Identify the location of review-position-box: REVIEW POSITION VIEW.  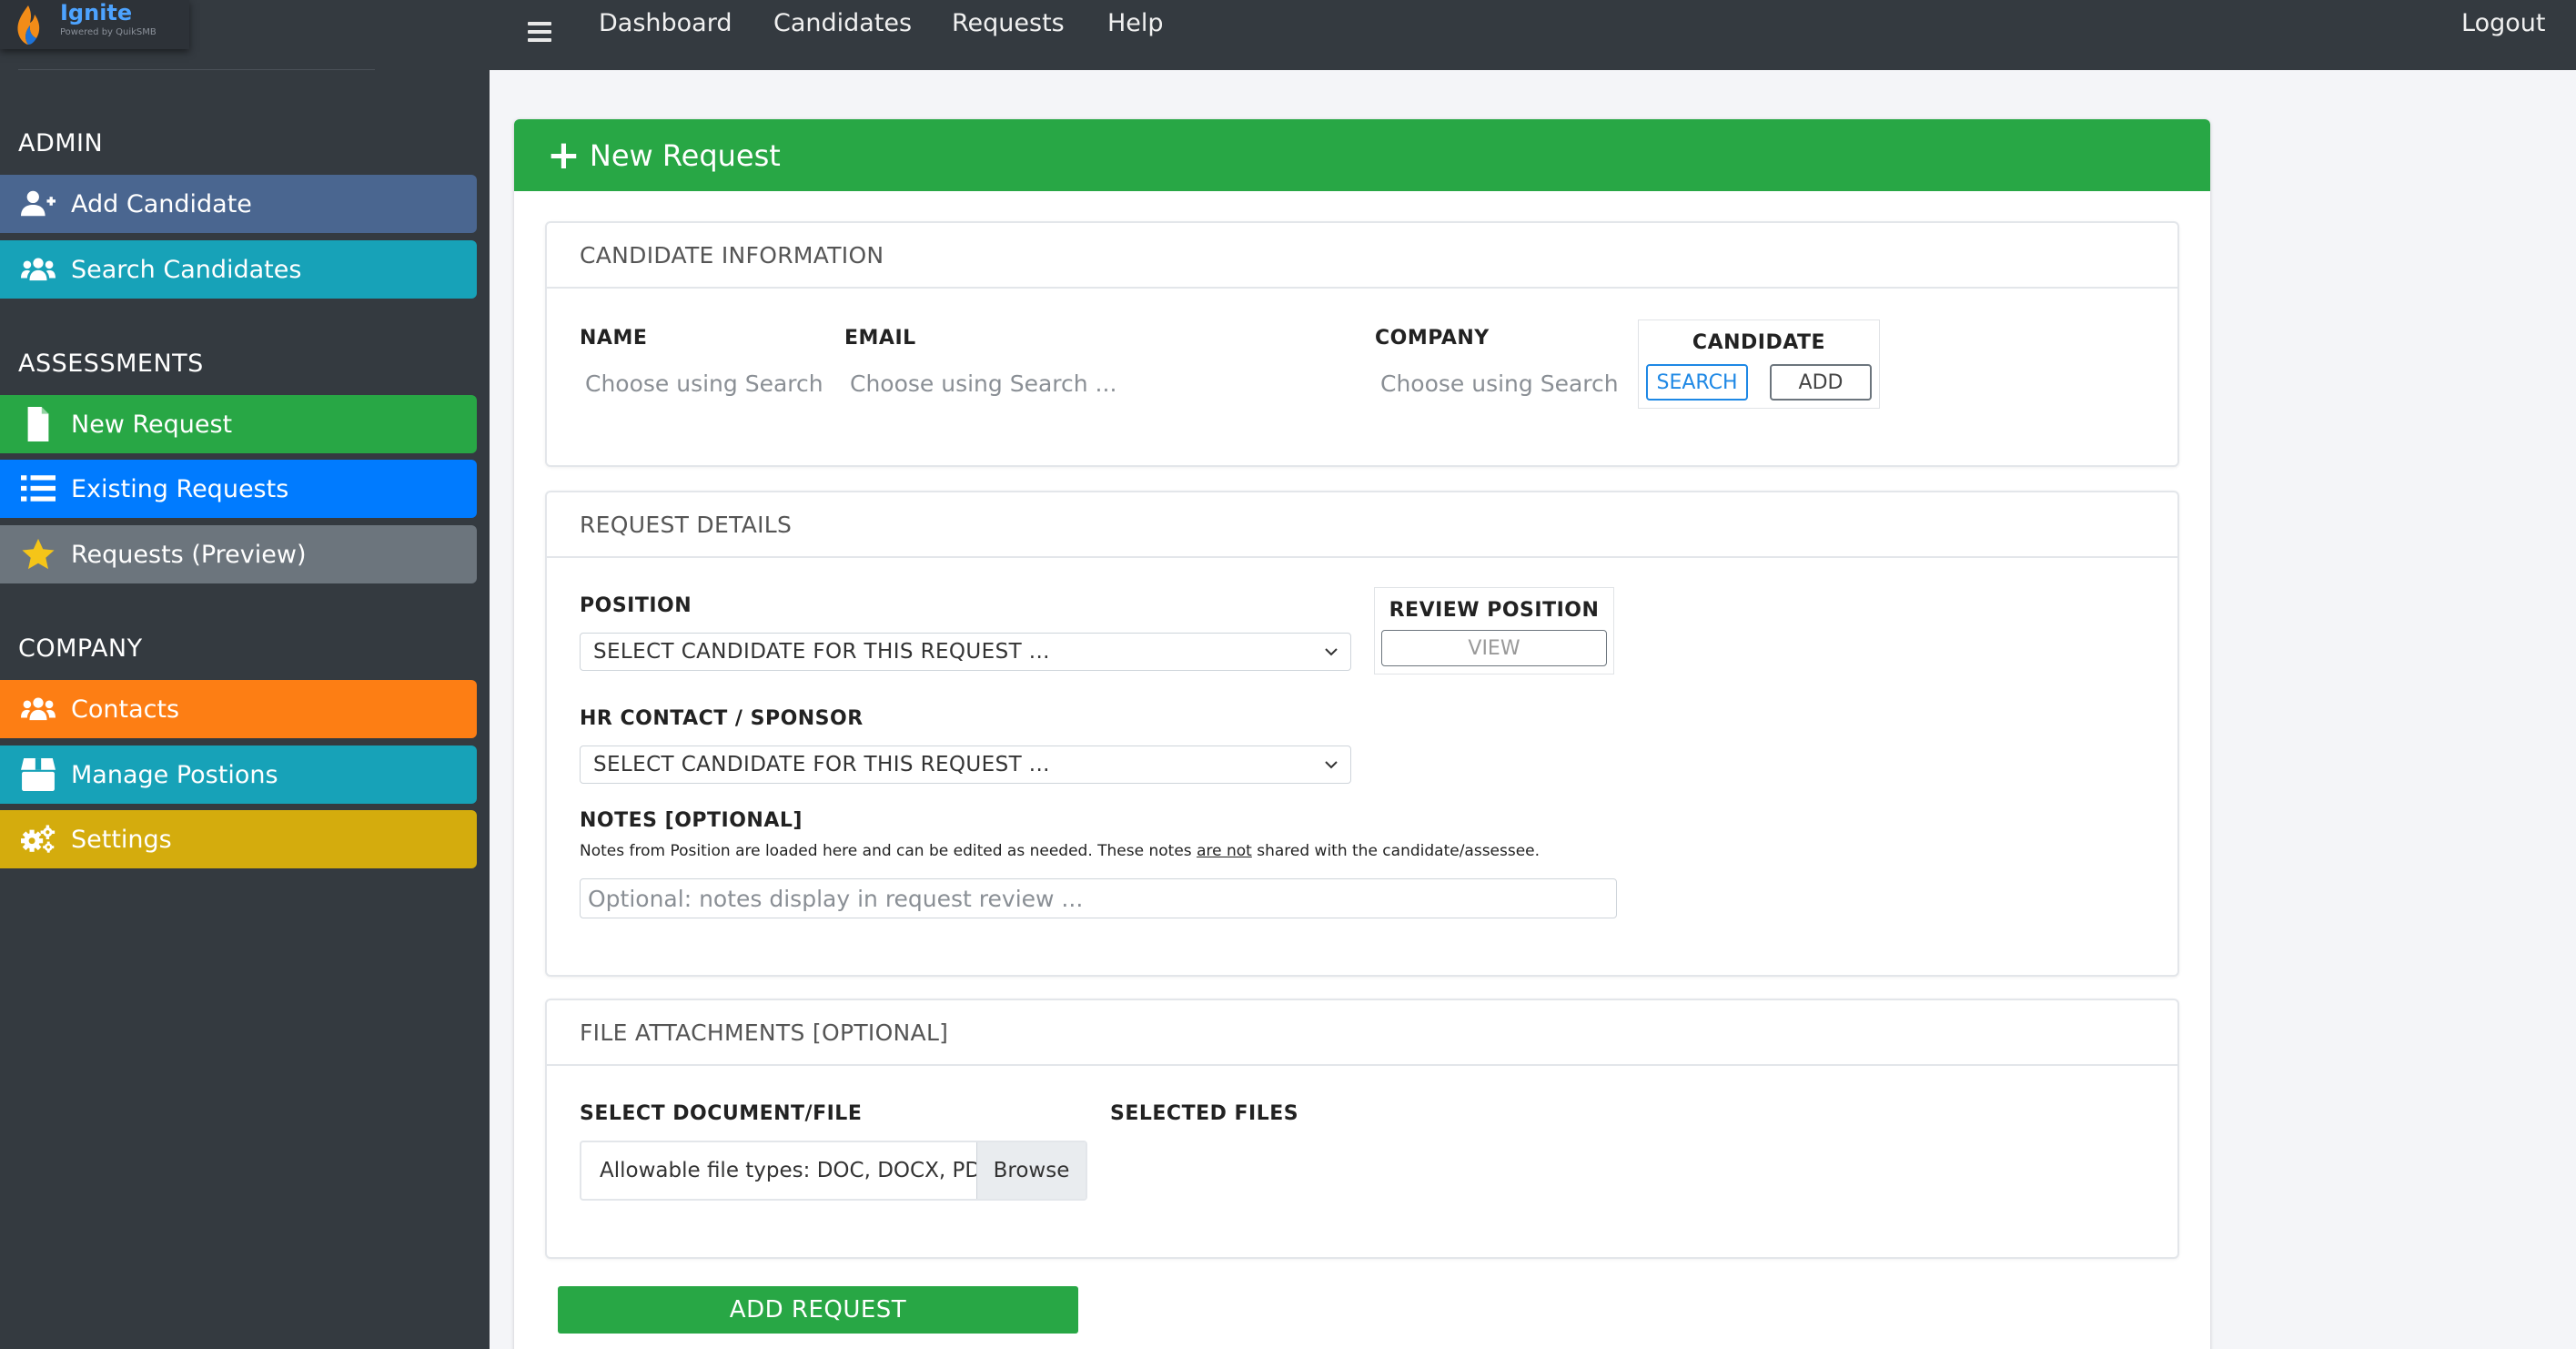
(1494, 630).